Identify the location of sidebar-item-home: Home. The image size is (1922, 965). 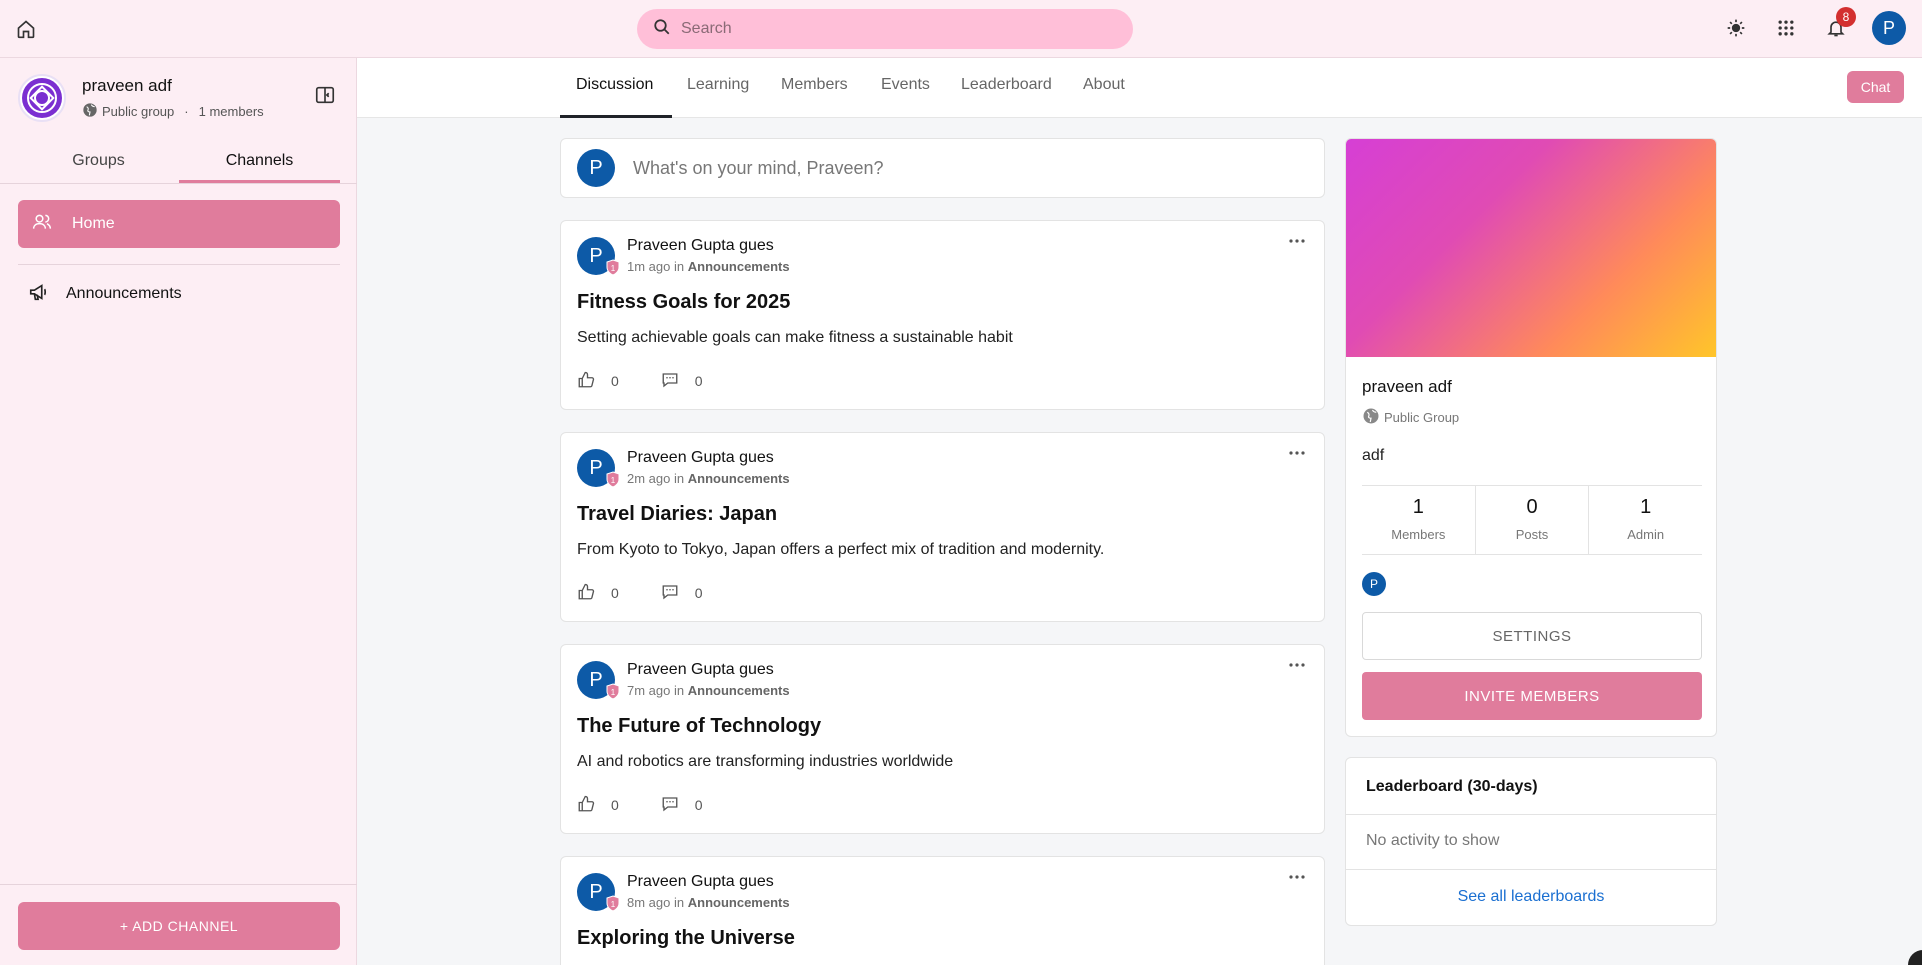
(179, 224).